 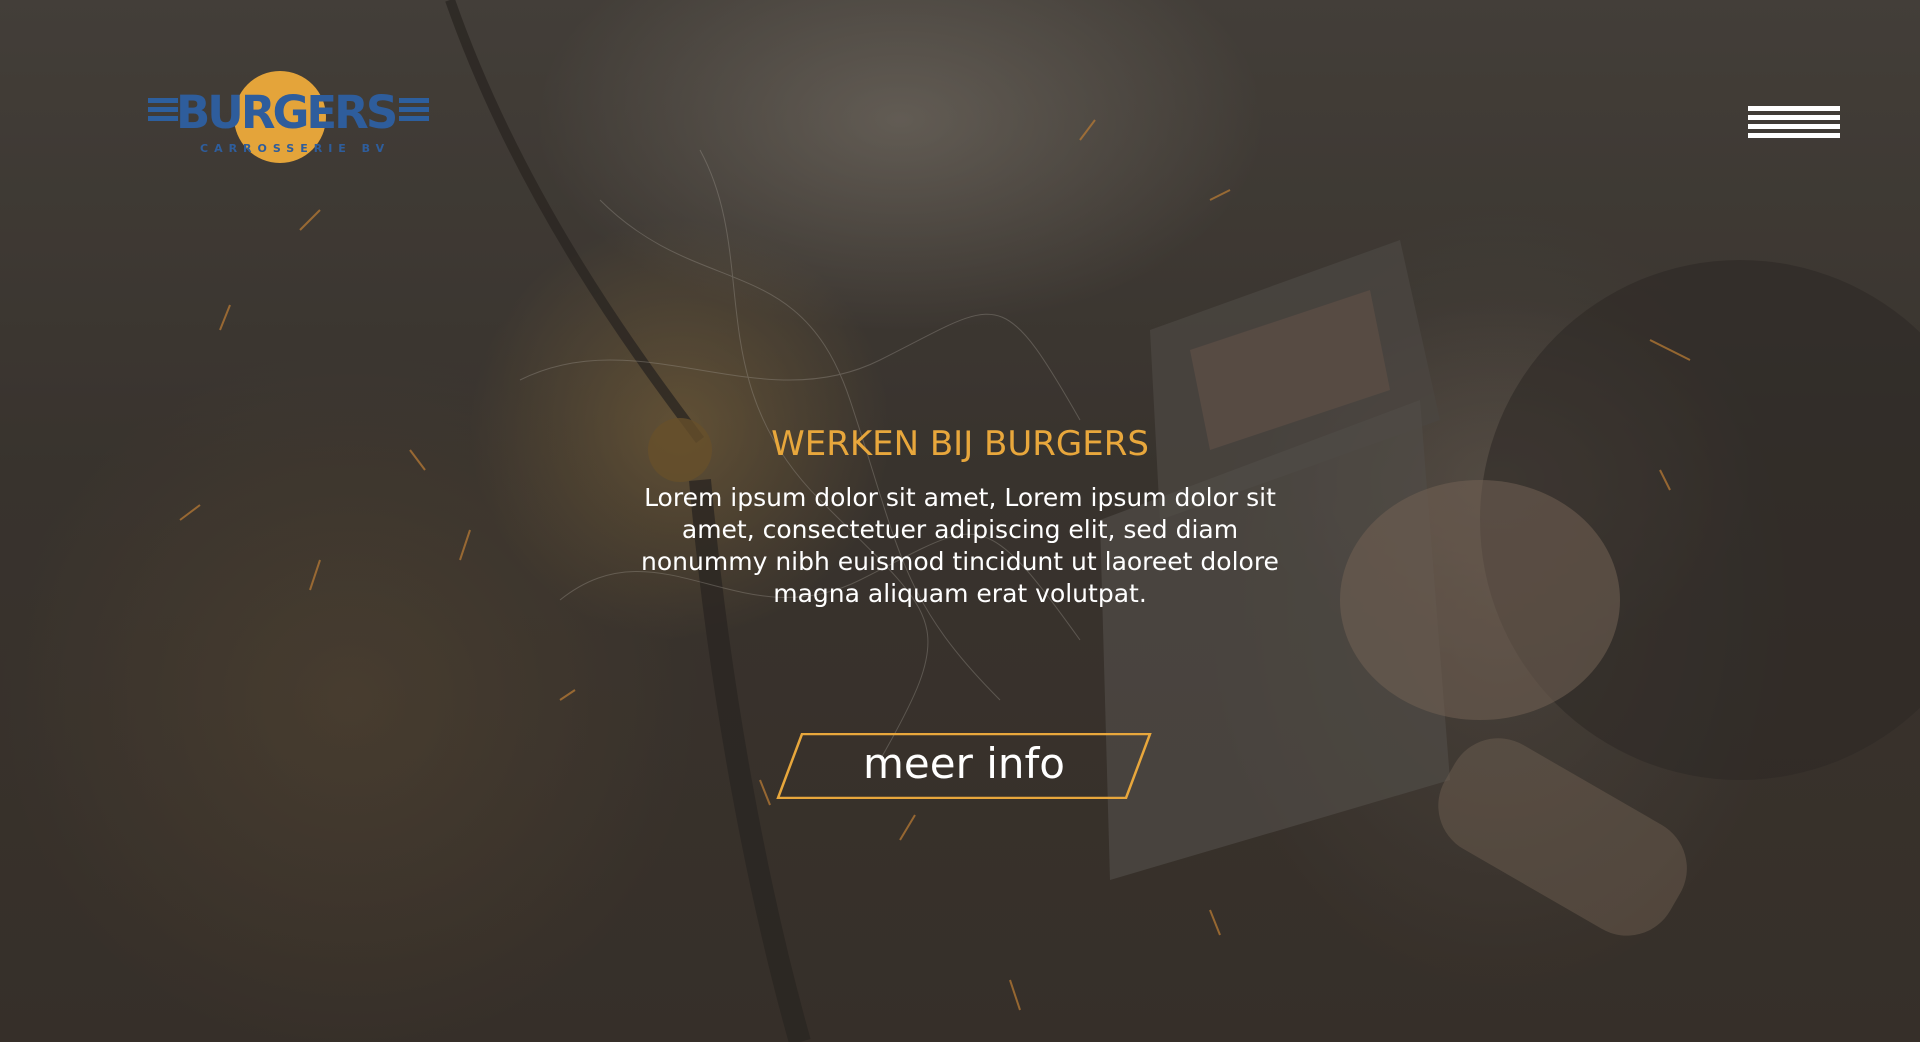 I want to click on cta-label: meer info, so click(x=964, y=763).